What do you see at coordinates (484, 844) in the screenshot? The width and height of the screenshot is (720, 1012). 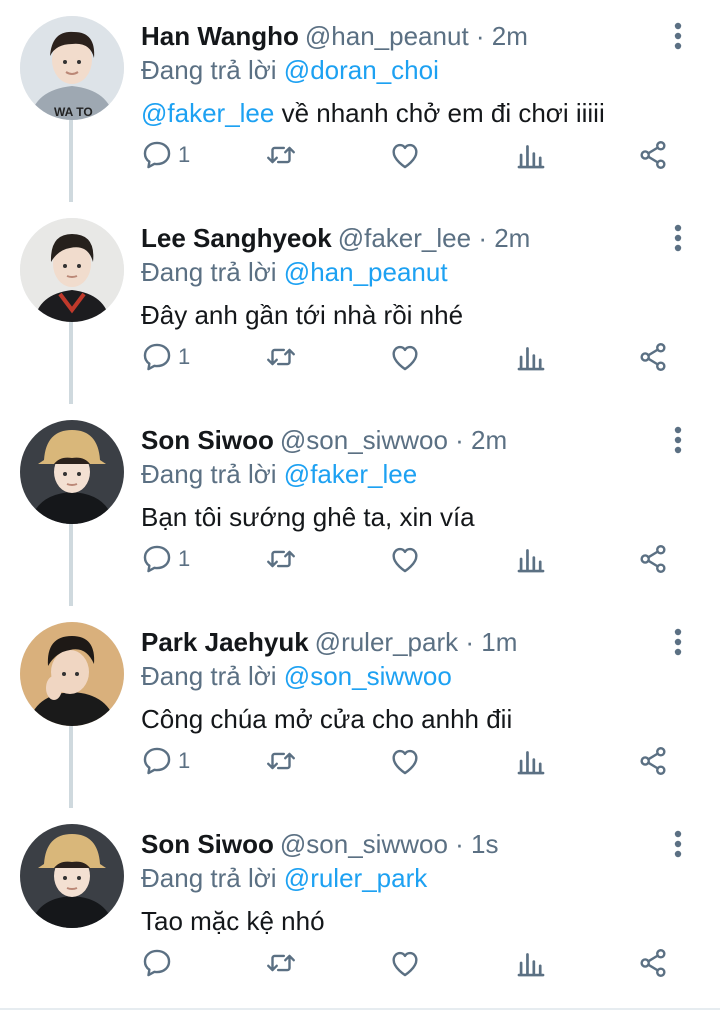 I see `timestamp: 1s` at bounding box center [484, 844].